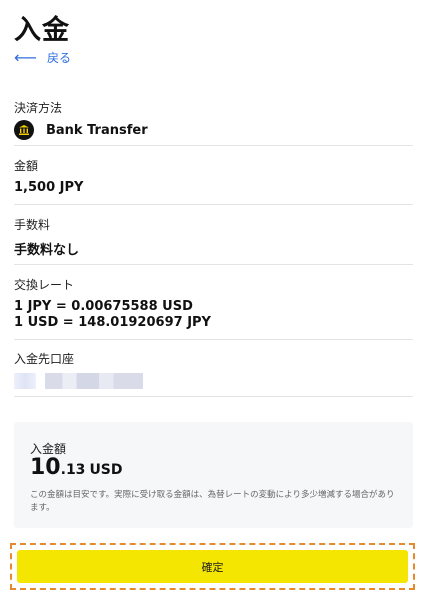  What do you see at coordinates (44, 359) in the screenshot?
I see `destination-account-label: 入金先口座` at bounding box center [44, 359].